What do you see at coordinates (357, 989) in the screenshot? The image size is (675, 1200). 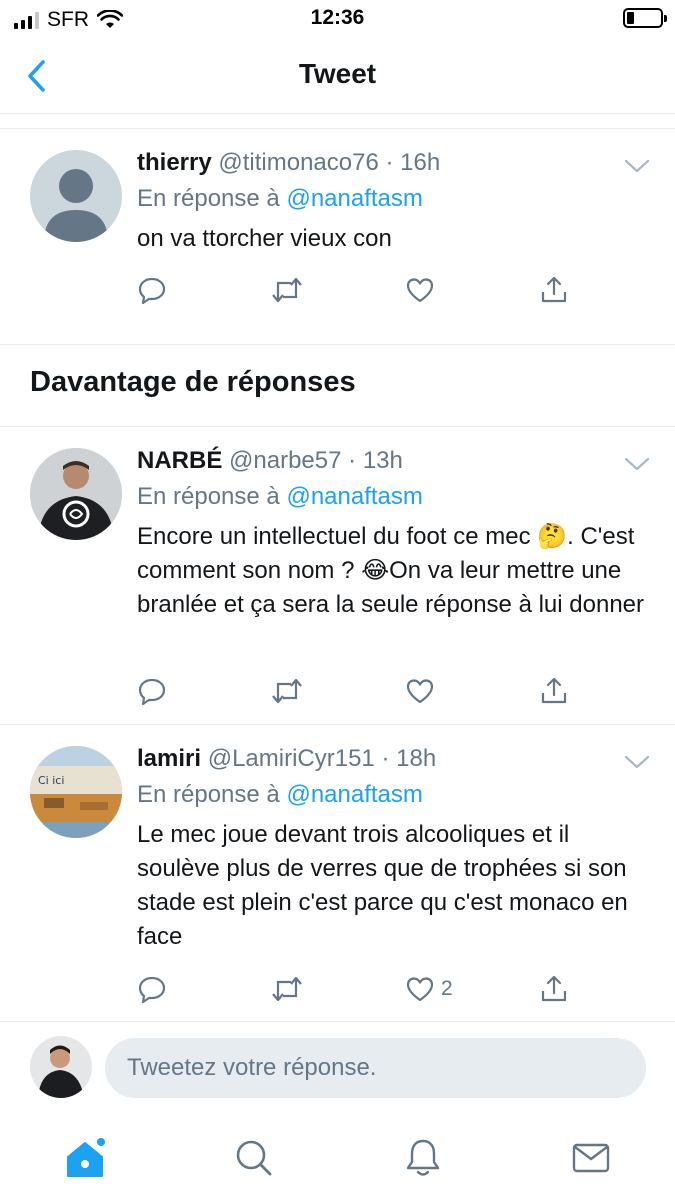 I see `tweet-actions: 2` at bounding box center [357, 989].